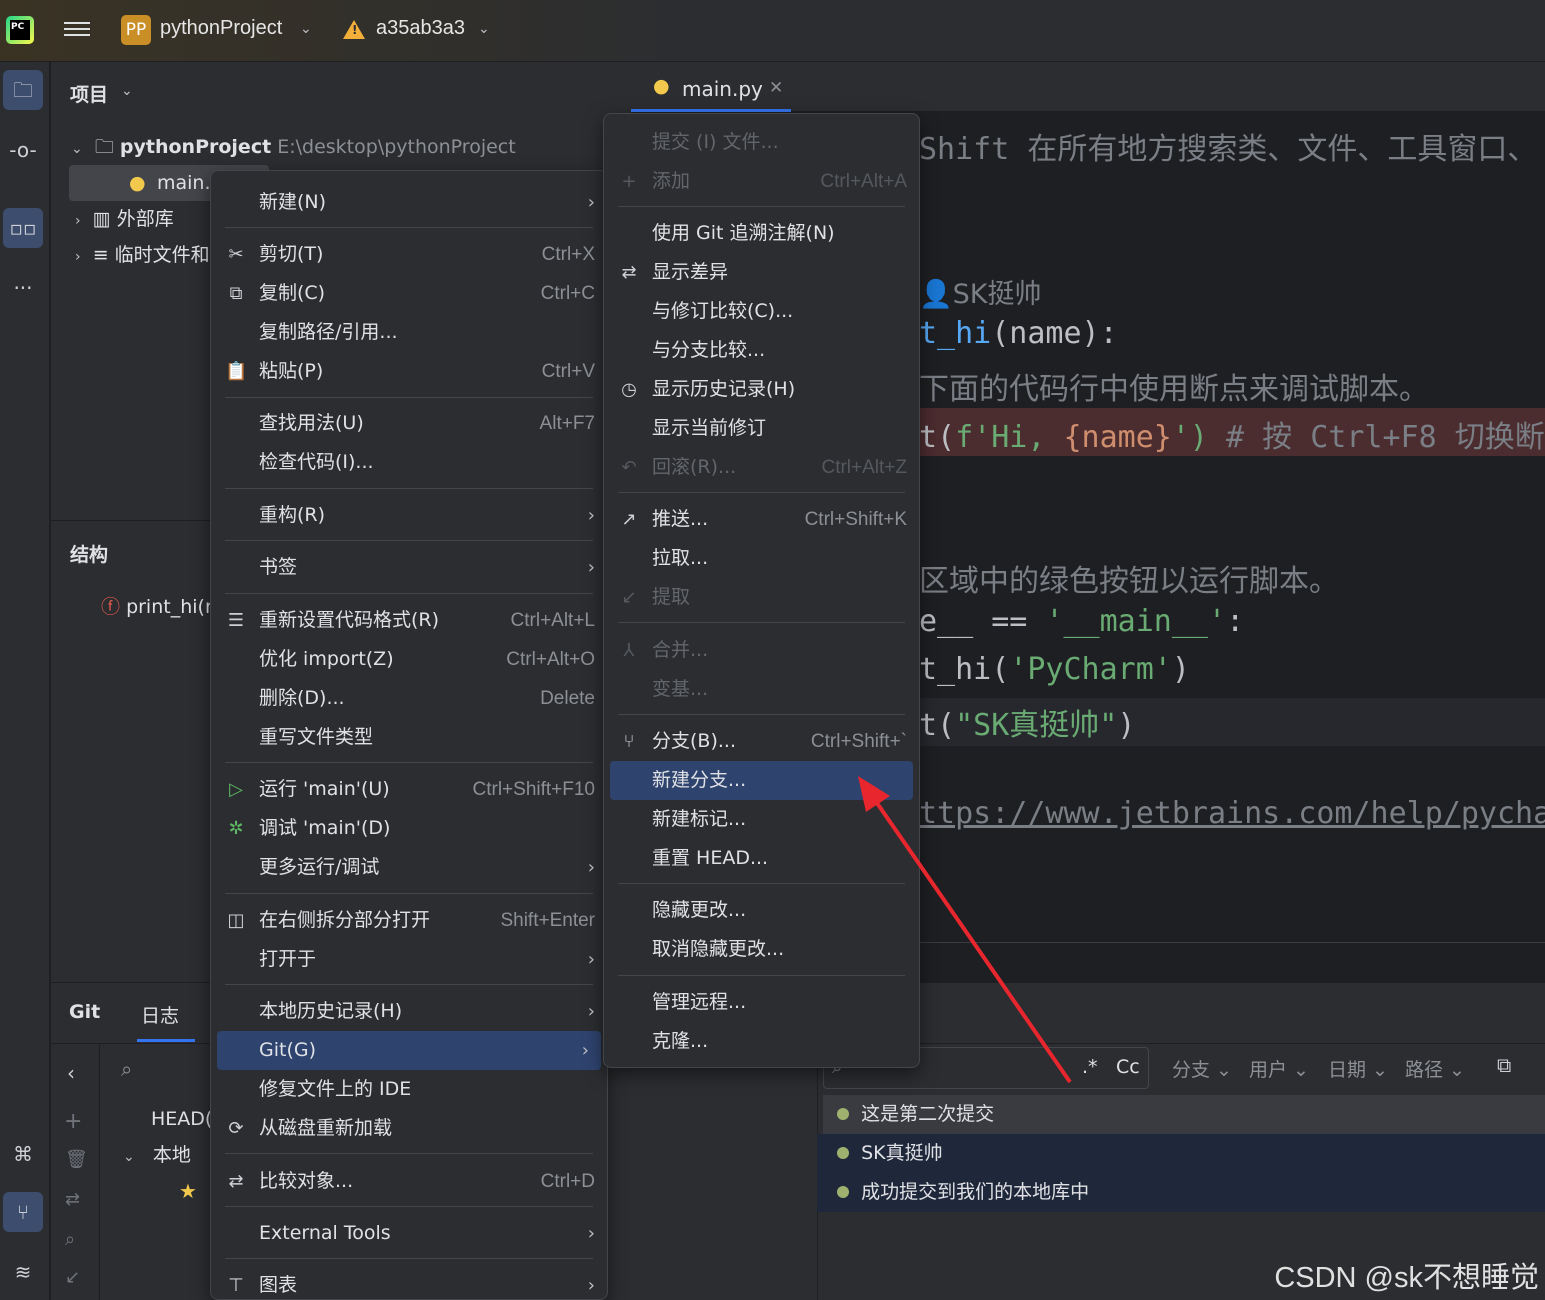  I want to click on folder-icon: 🗀, so click(23, 90).